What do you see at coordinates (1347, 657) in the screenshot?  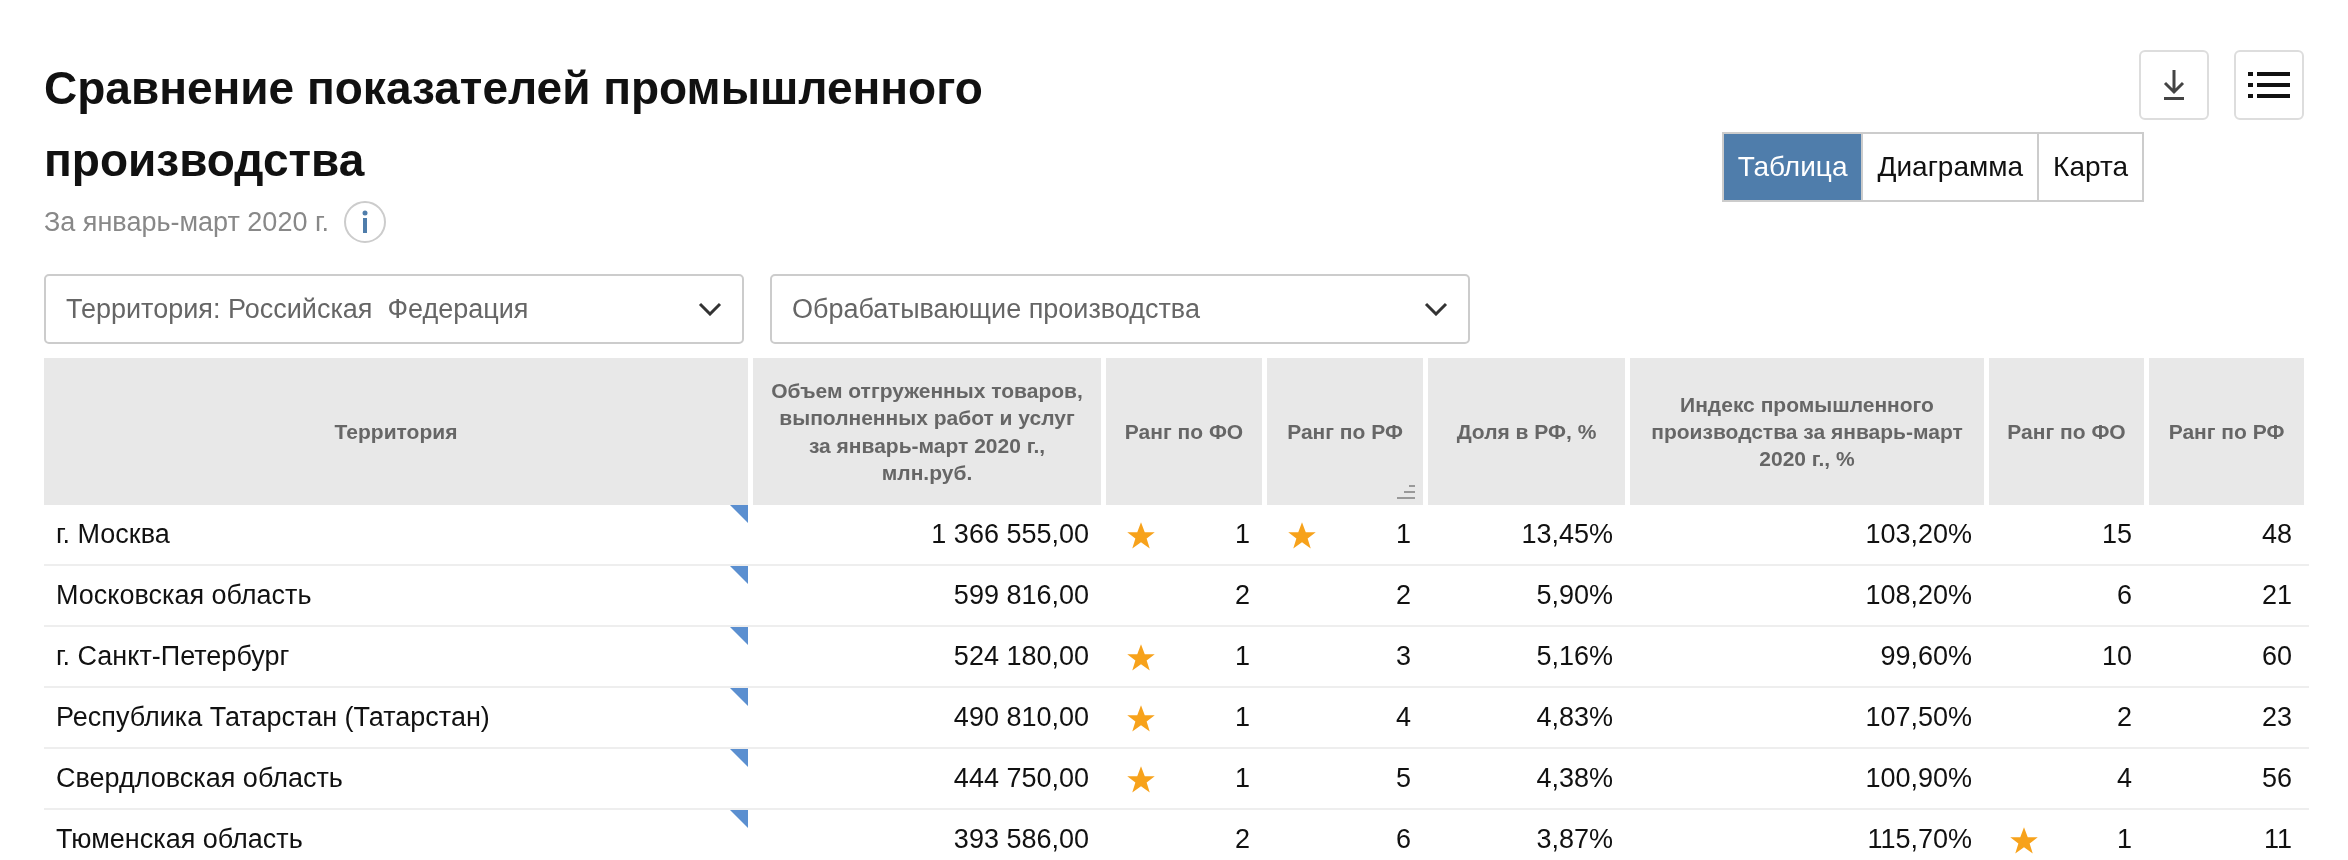 I see `table-cell: 3` at bounding box center [1347, 657].